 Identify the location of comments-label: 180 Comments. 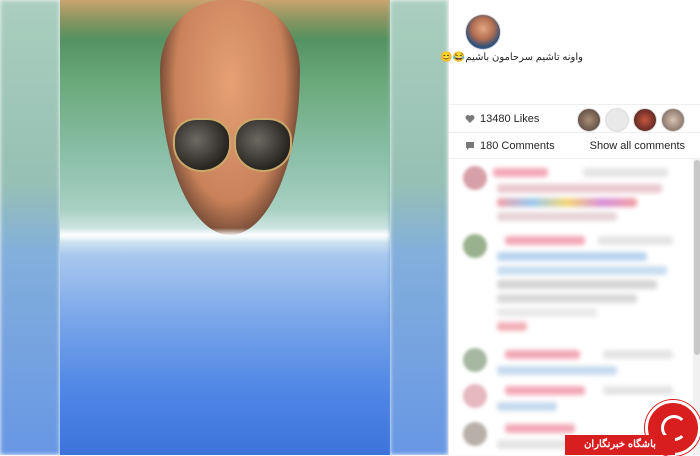
(517, 146).